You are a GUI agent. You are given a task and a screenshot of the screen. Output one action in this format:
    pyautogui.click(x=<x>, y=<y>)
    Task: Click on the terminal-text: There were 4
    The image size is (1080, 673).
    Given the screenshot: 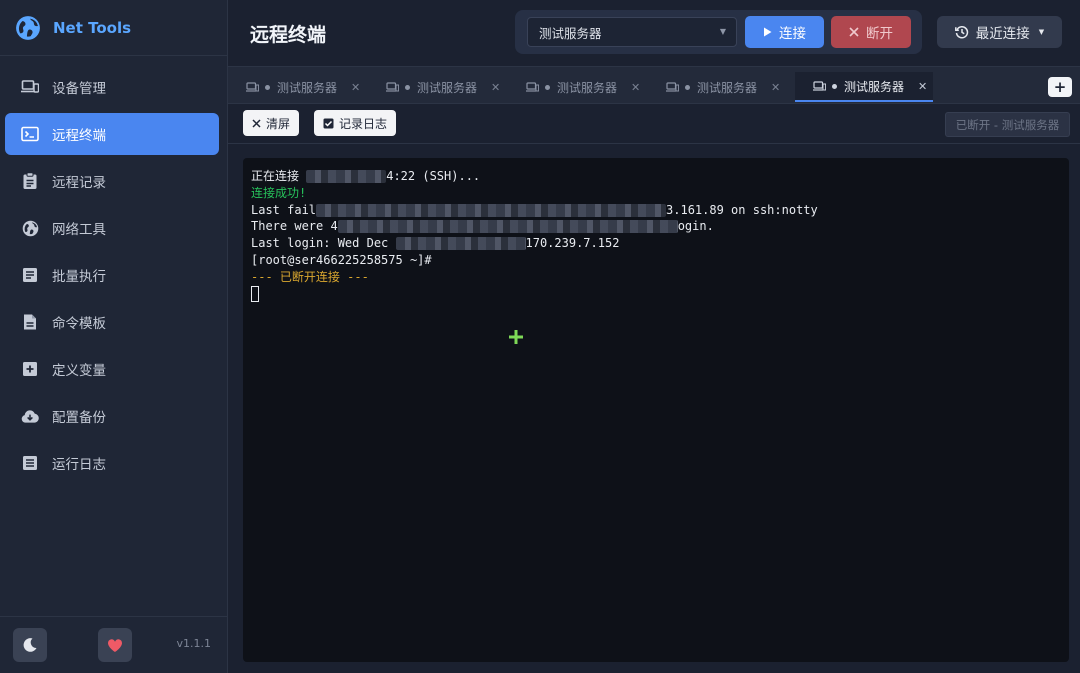 What is the action you would take?
    pyautogui.click(x=294, y=226)
    